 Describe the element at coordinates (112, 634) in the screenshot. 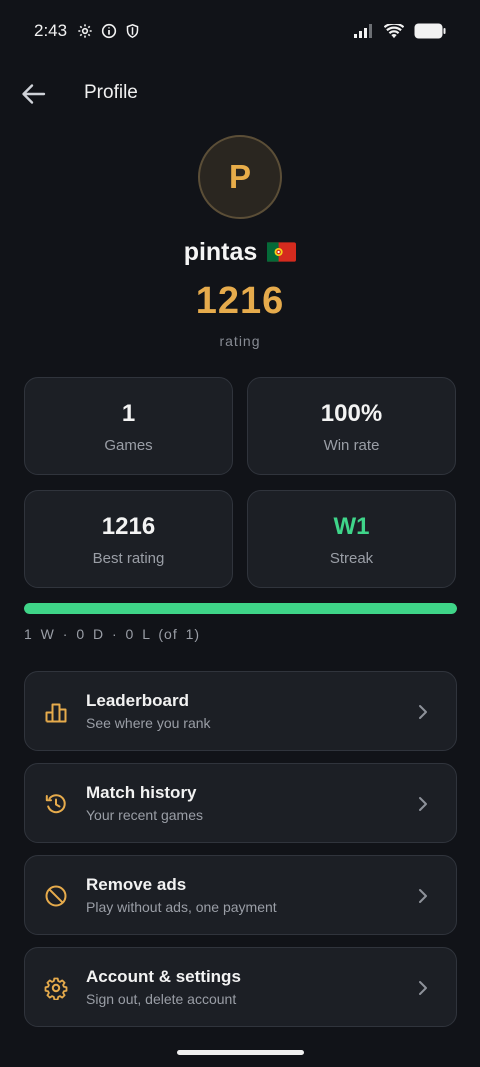

I see `record-summary: 1 W · 0 D · 0 L (of 1)` at that location.